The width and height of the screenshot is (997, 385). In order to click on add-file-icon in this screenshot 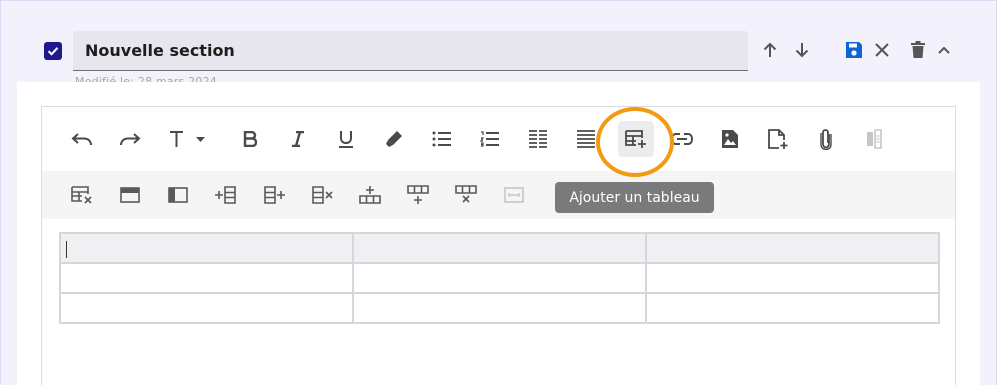, I will do `click(778, 139)`.